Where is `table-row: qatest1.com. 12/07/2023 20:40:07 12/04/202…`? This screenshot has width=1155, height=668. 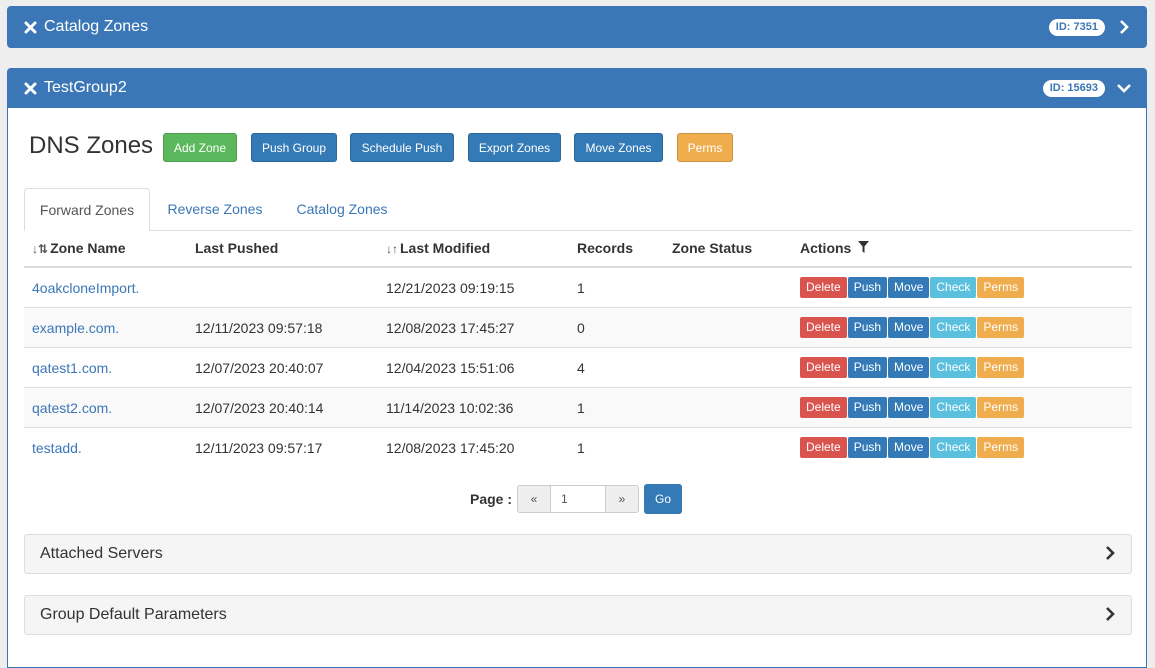
table-row: qatest1.com. 12/07/2023 20:40:07 12/04/202… is located at coordinates (578, 367).